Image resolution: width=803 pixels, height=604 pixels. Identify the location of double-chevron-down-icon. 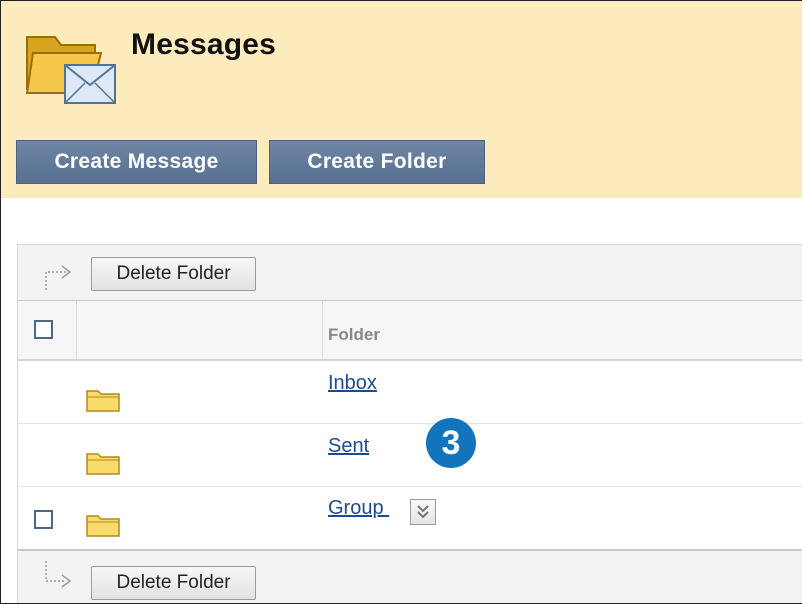
(423, 512).